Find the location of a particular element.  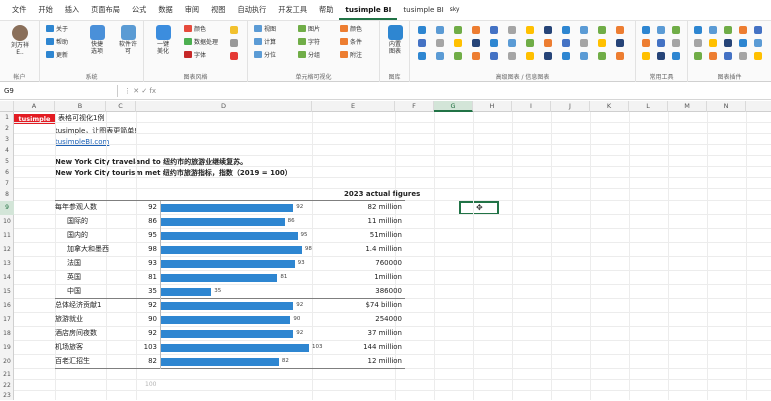

cell-cond-button: 条件 is located at coordinates (351, 43).